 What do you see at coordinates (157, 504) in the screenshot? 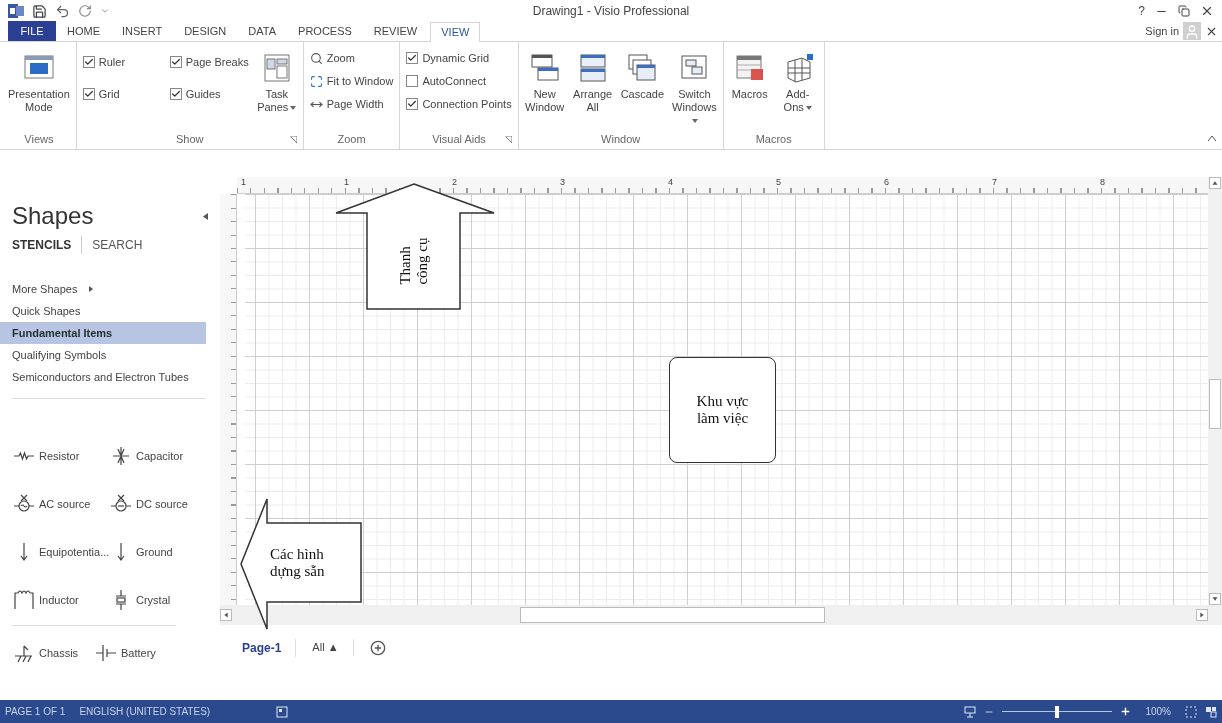
I see `shape-item: DC source` at bounding box center [157, 504].